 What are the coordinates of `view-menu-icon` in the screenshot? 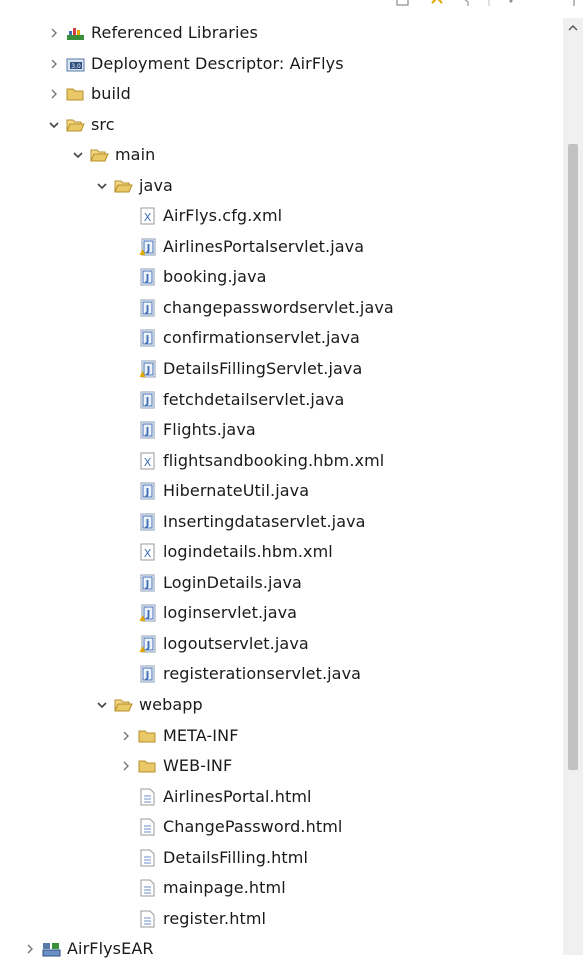 It's located at (511, 4).